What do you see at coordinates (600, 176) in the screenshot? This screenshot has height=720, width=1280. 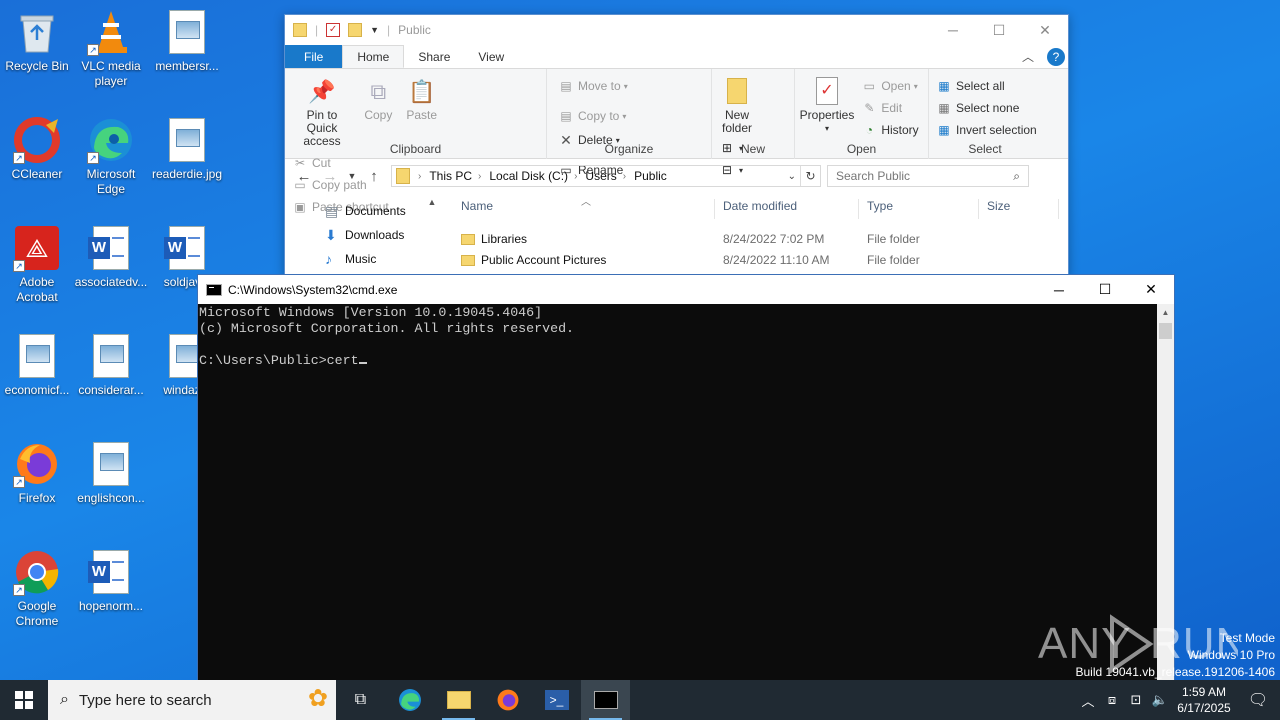 I see `breadcrumb-users: Users` at bounding box center [600, 176].